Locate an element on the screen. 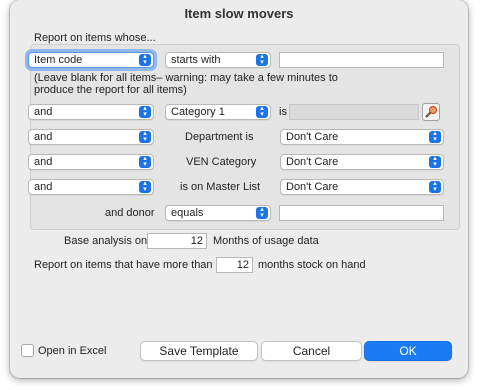 The height and width of the screenshot is (390, 480). item-value-input is located at coordinates (361, 60).